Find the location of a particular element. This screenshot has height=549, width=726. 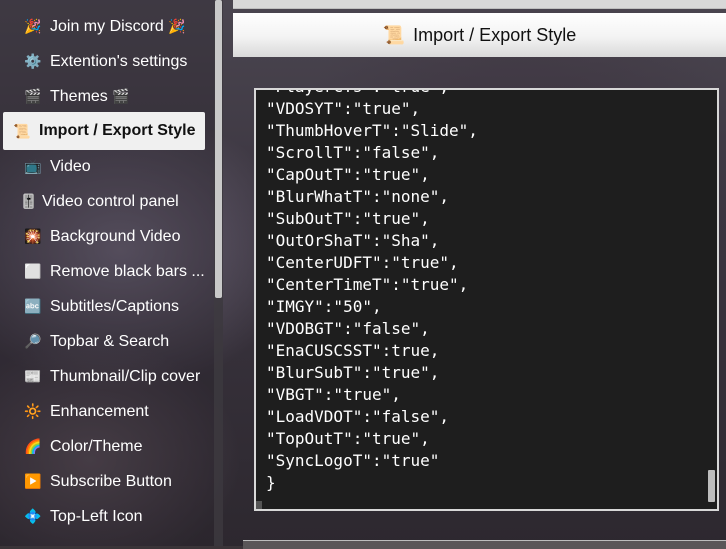

sidebar-item-label: Subscribe Button is located at coordinates (111, 481).